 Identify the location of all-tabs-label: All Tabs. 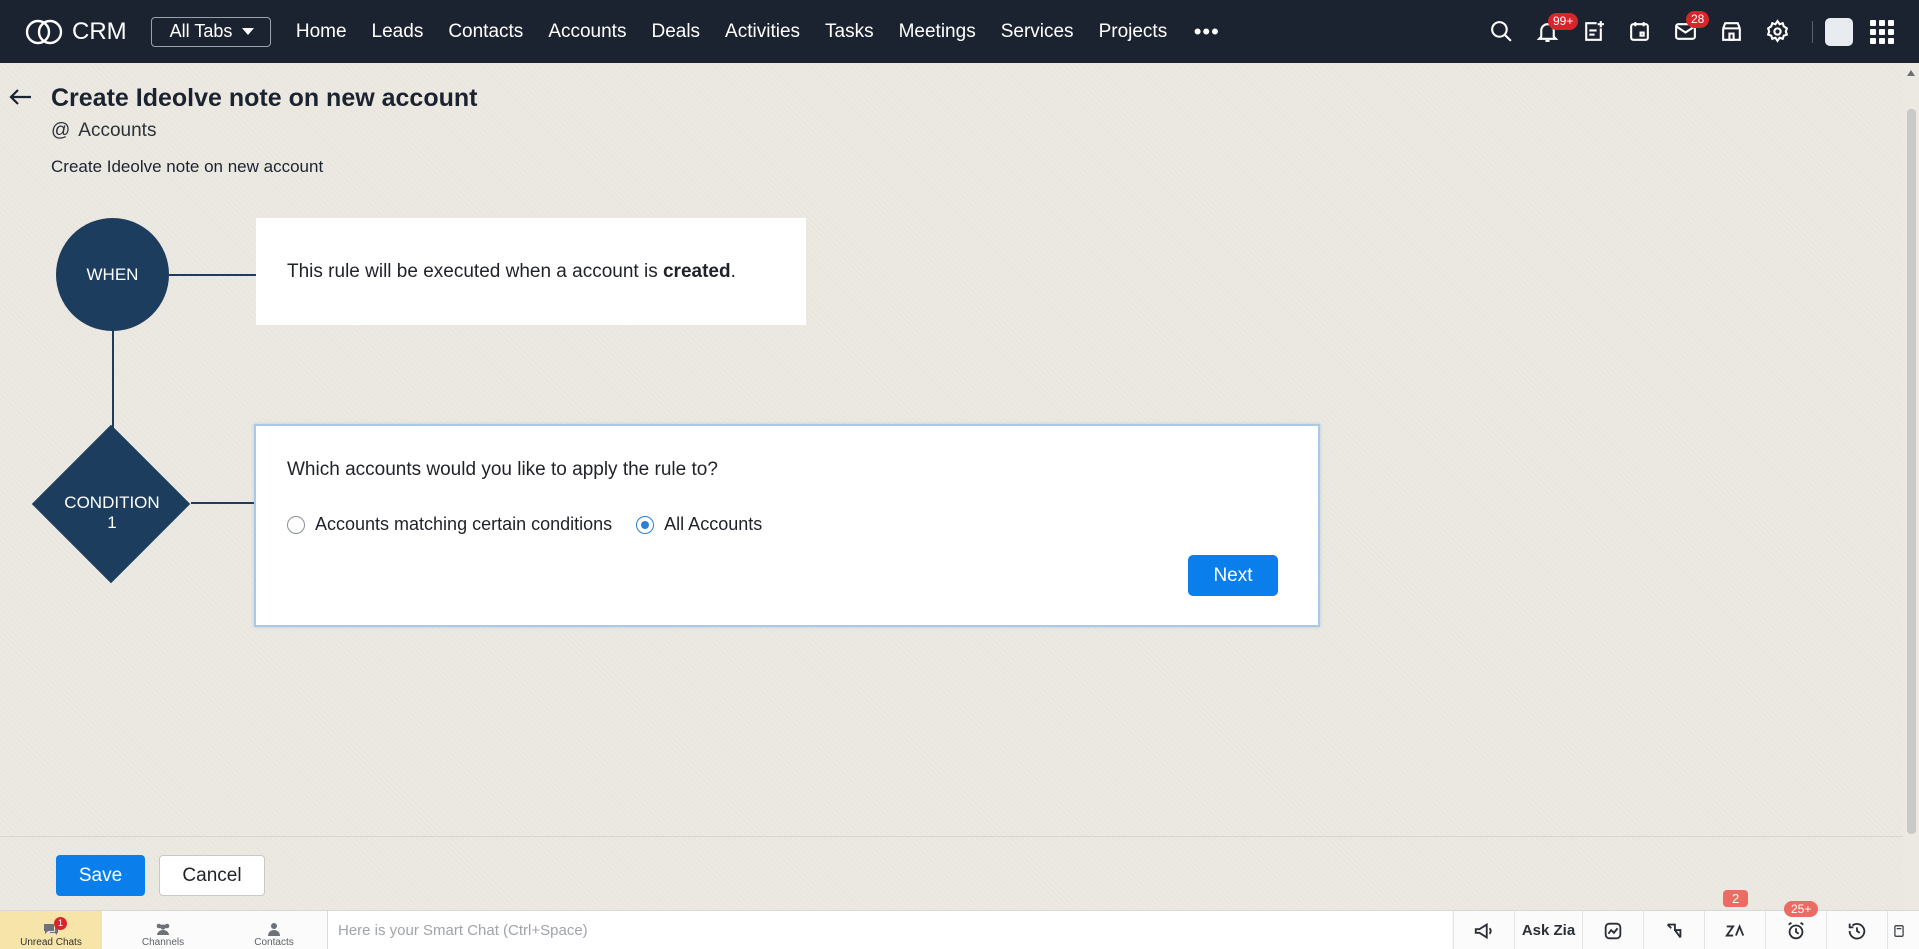
(201, 31).